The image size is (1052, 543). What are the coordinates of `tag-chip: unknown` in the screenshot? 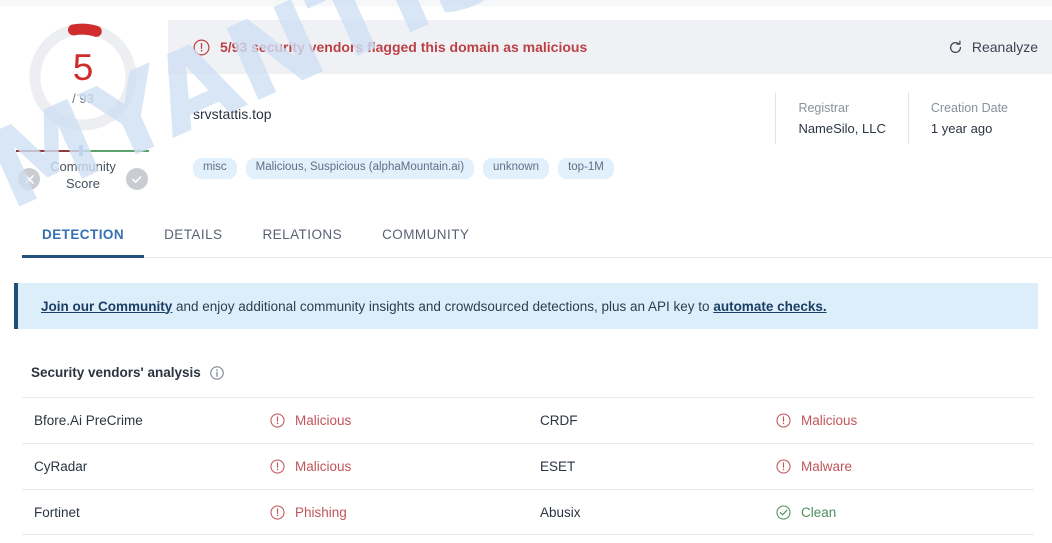 It's located at (516, 168).